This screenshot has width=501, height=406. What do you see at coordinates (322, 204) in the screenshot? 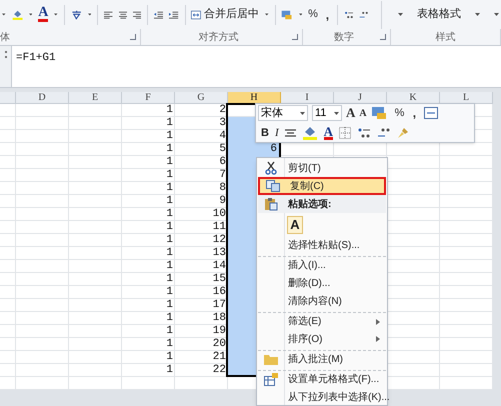
I see `menu-section-header: 粘贴选项:` at bounding box center [322, 204].